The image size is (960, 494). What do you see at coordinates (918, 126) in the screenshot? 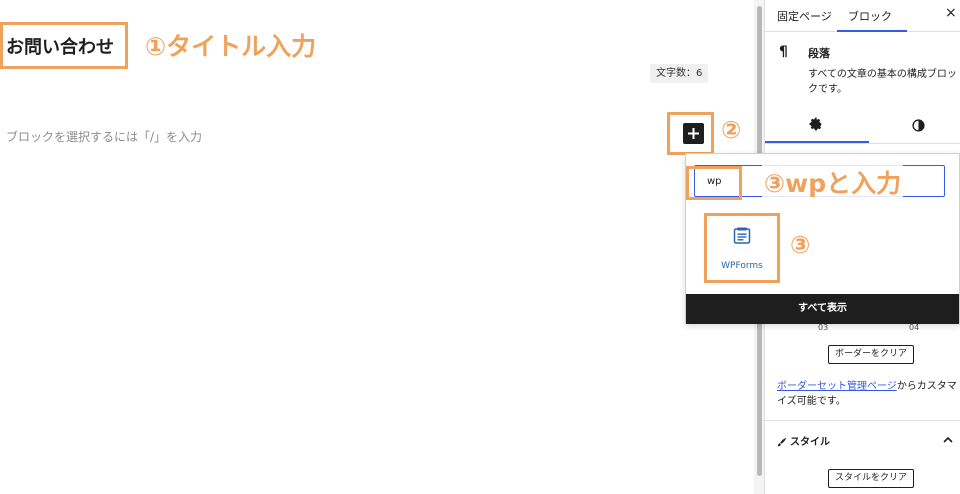
I see `contrast-icon` at bounding box center [918, 126].